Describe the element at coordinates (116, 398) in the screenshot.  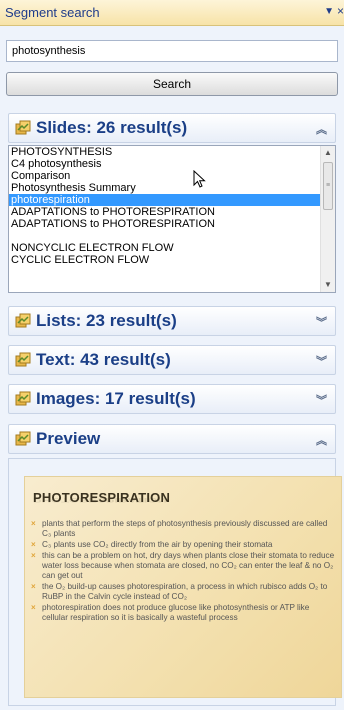
I see `section-images-title: Images: 17 result(s)` at that location.